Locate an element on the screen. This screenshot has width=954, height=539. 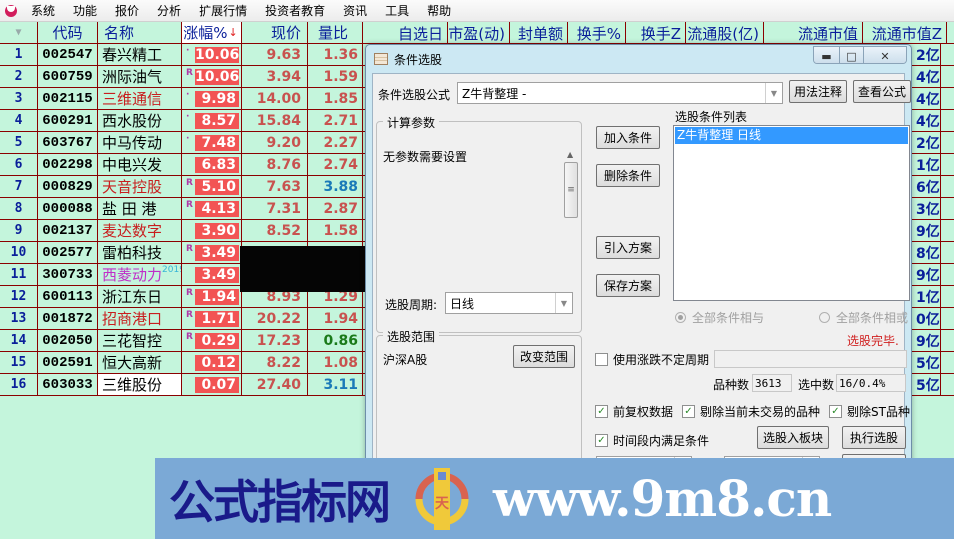
period-satisfy-checkbox: ✓ 时间段内满足条件 is located at coordinates (652, 440).